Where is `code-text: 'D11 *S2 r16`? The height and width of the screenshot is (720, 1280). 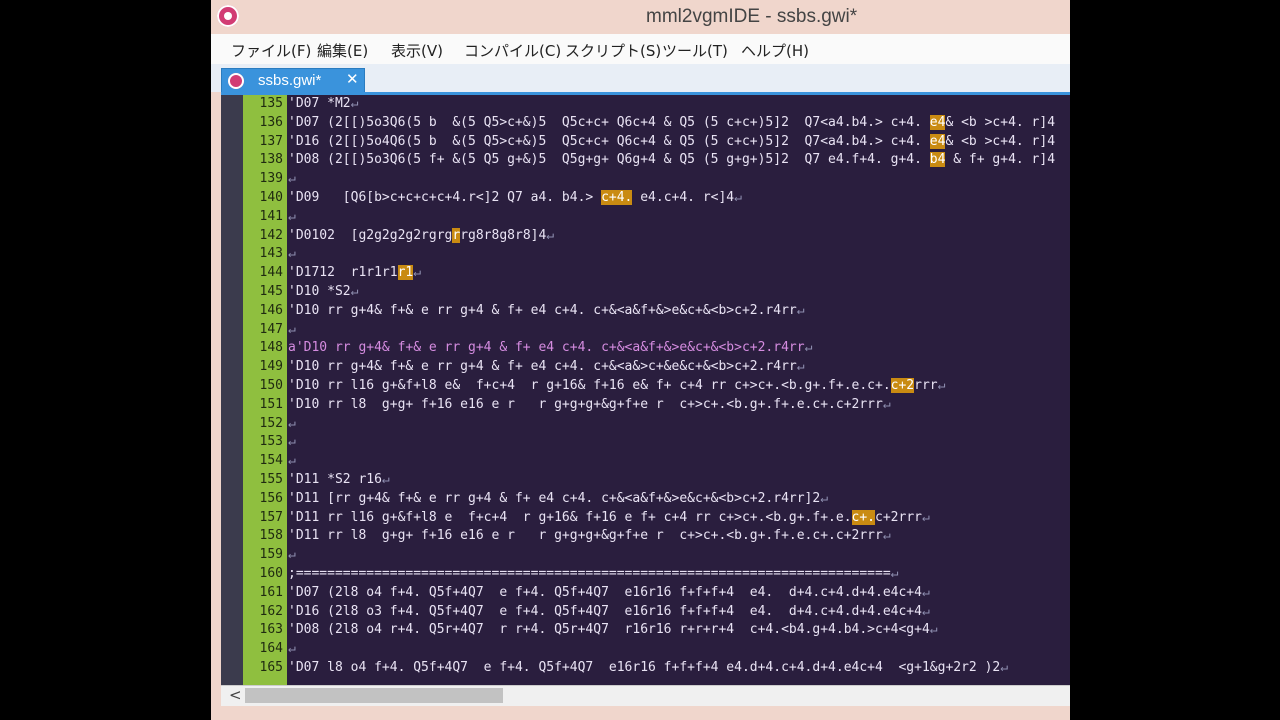 code-text: 'D11 *S2 r16 is located at coordinates (335, 479).